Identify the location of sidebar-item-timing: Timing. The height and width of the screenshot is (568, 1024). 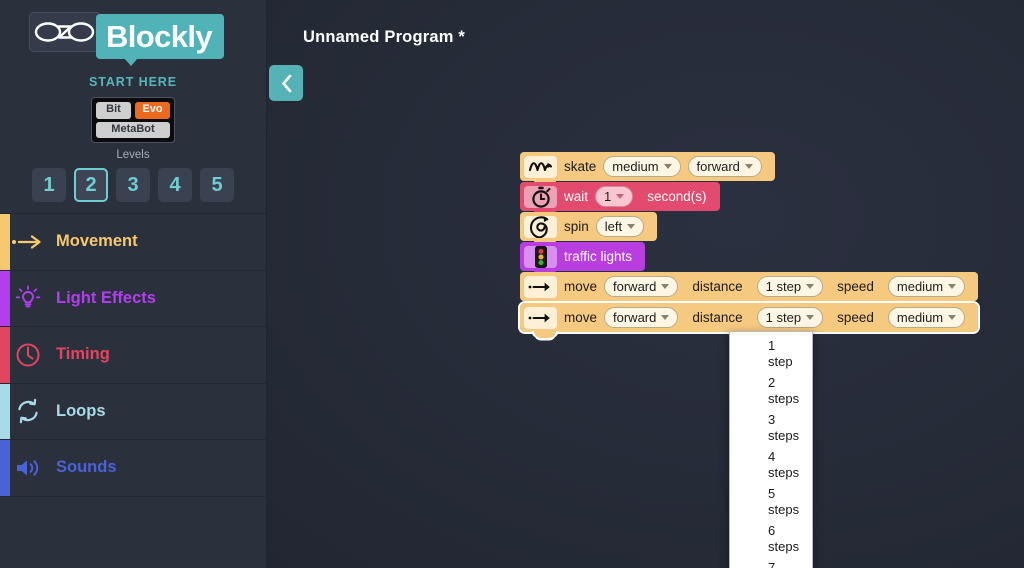
(133, 355).